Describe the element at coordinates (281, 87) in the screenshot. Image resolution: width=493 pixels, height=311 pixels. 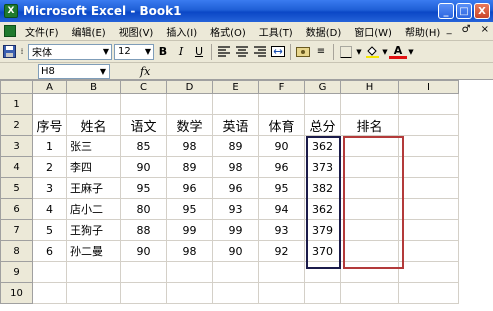
I see `column-header-f: F` at that location.